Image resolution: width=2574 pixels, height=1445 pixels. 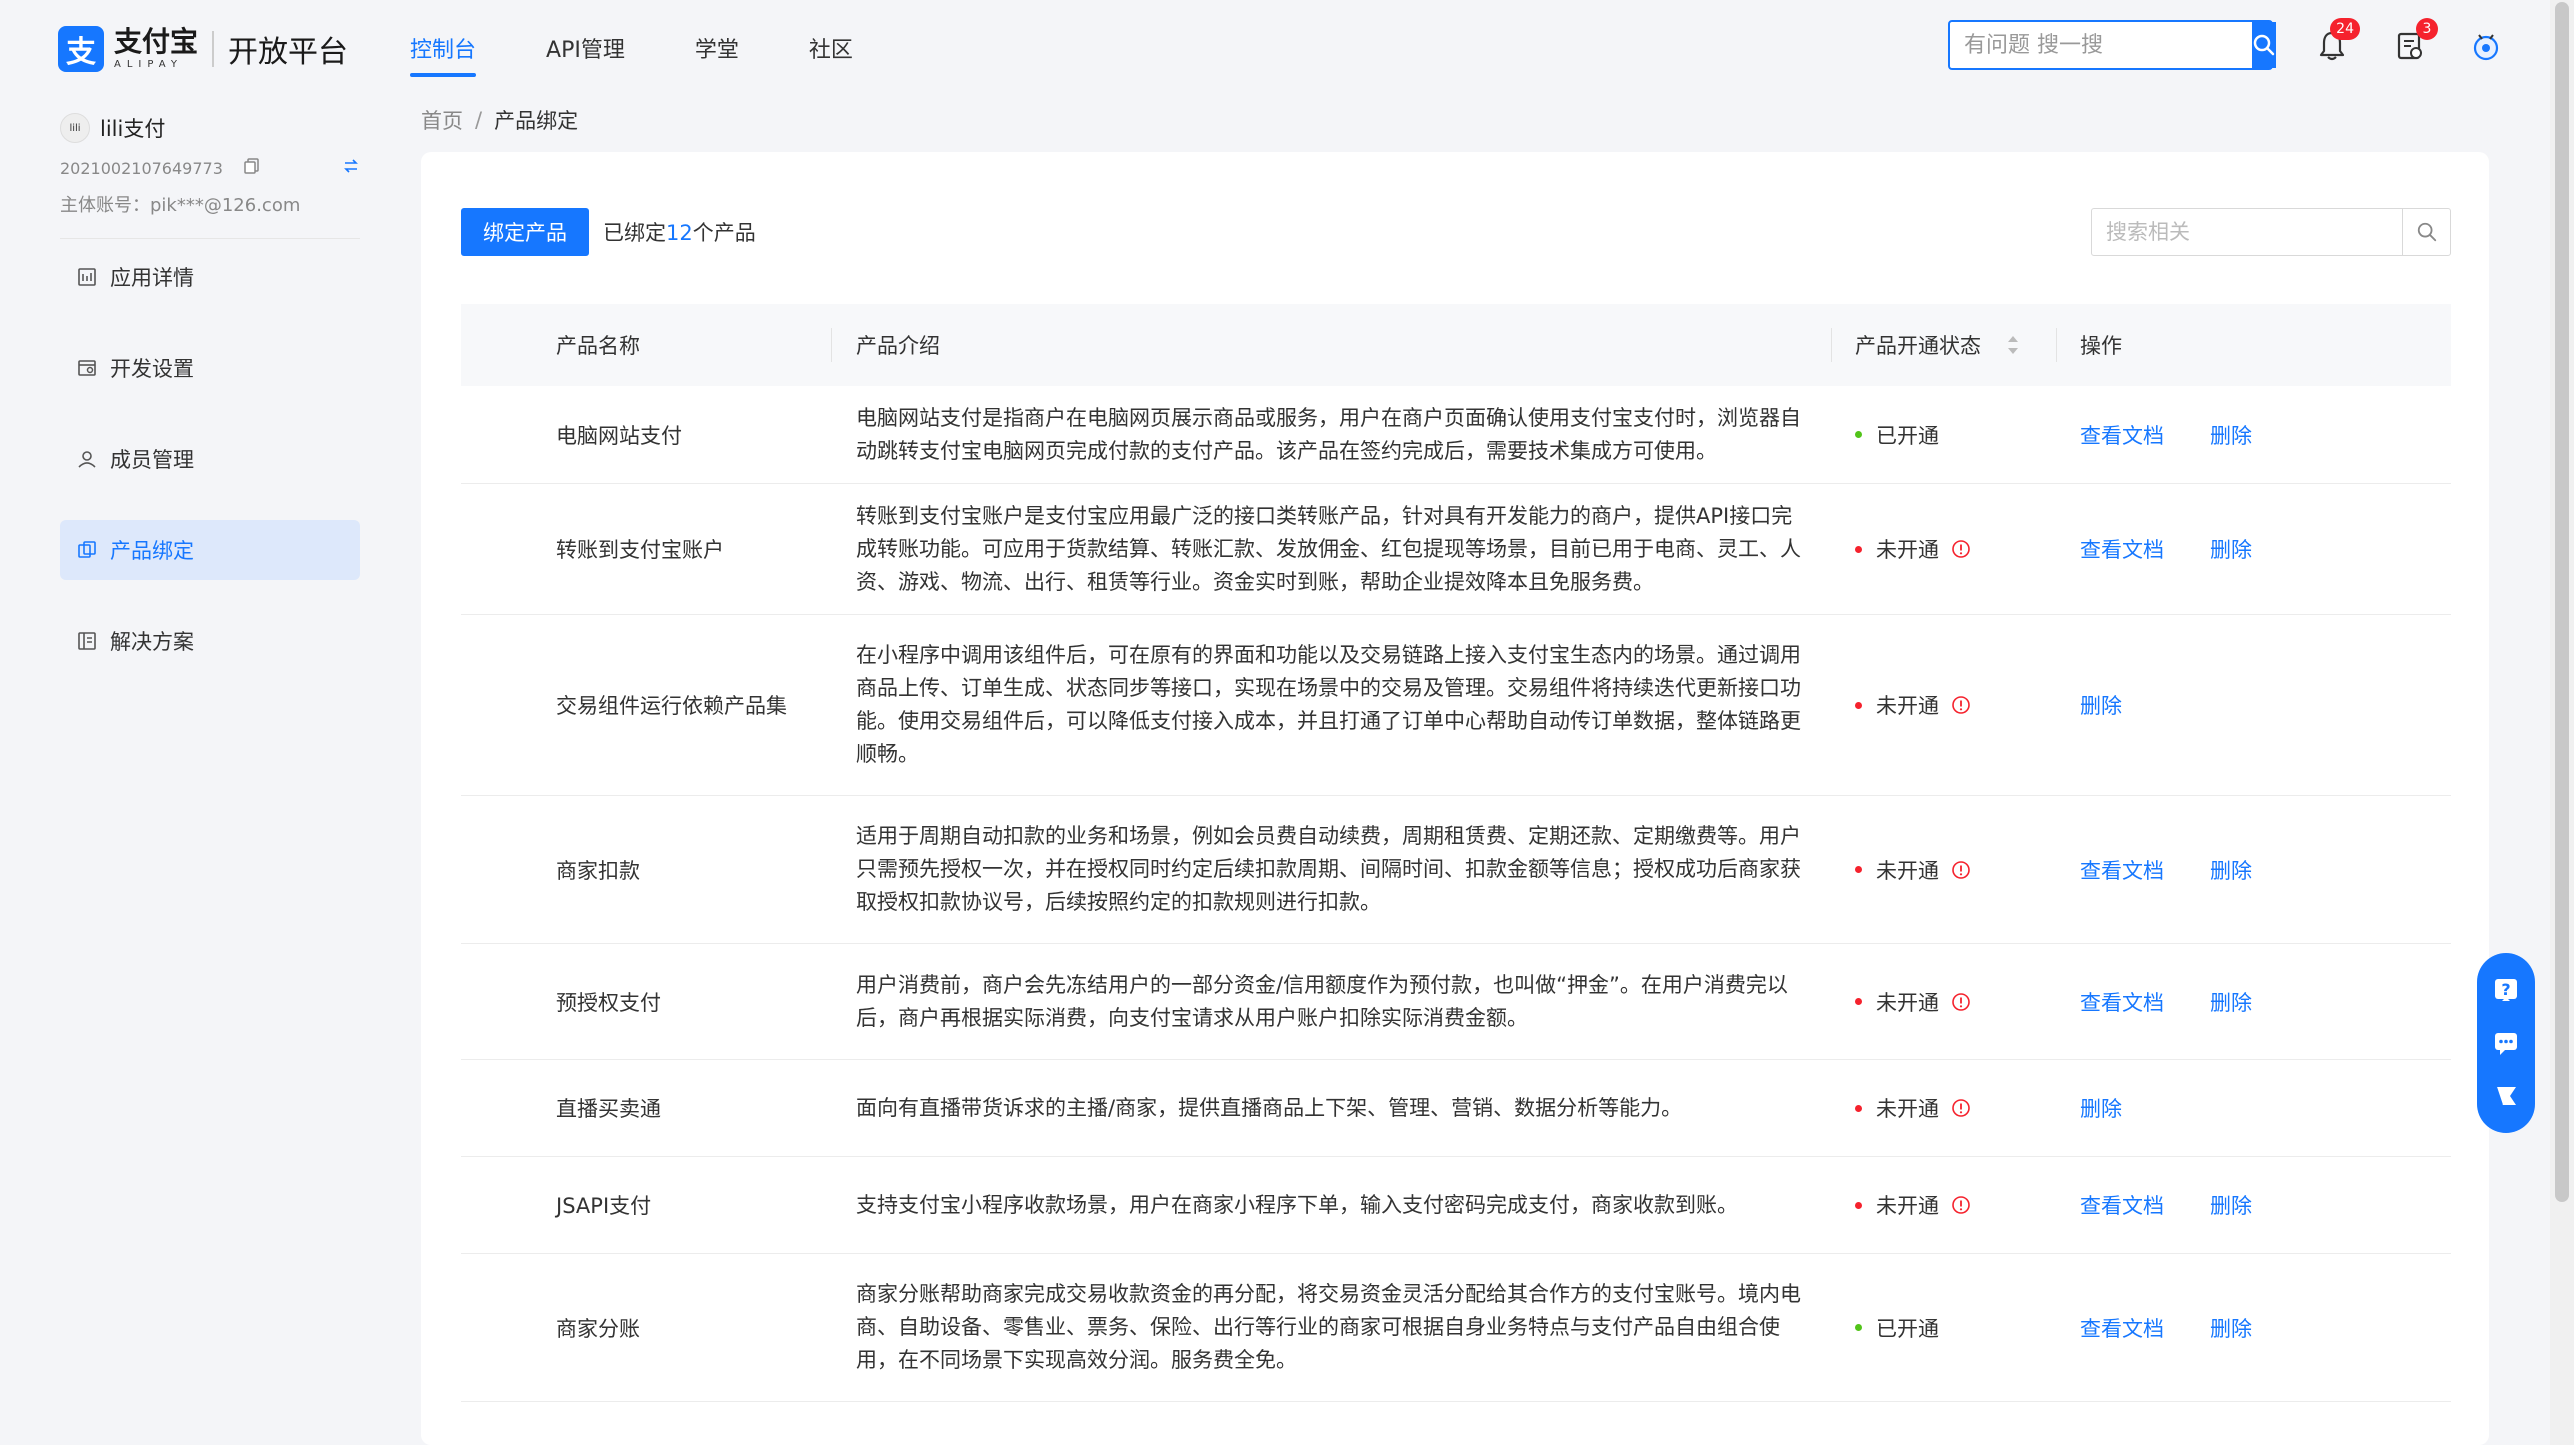 I want to click on sidebar-item-0: 应用详情, so click(x=210, y=277).